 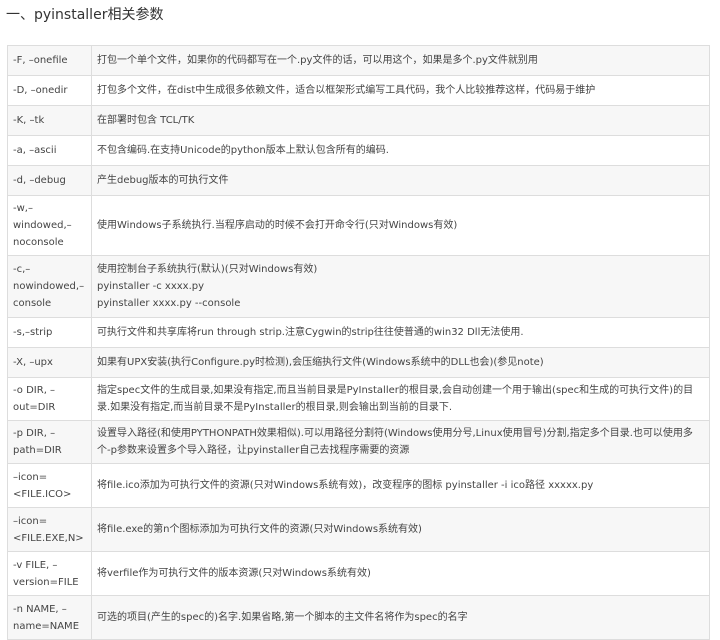 I want to click on option-text: -w,–, so click(x=49, y=208).